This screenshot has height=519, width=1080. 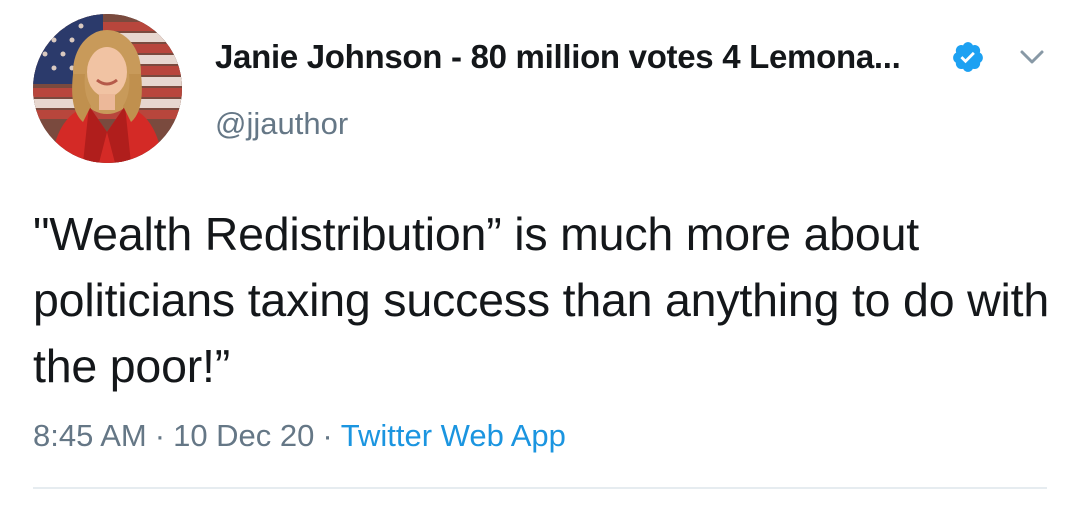 What do you see at coordinates (1032, 57) in the screenshot?
I see `chevron-down-icon` at bounding box center [1032, 57].